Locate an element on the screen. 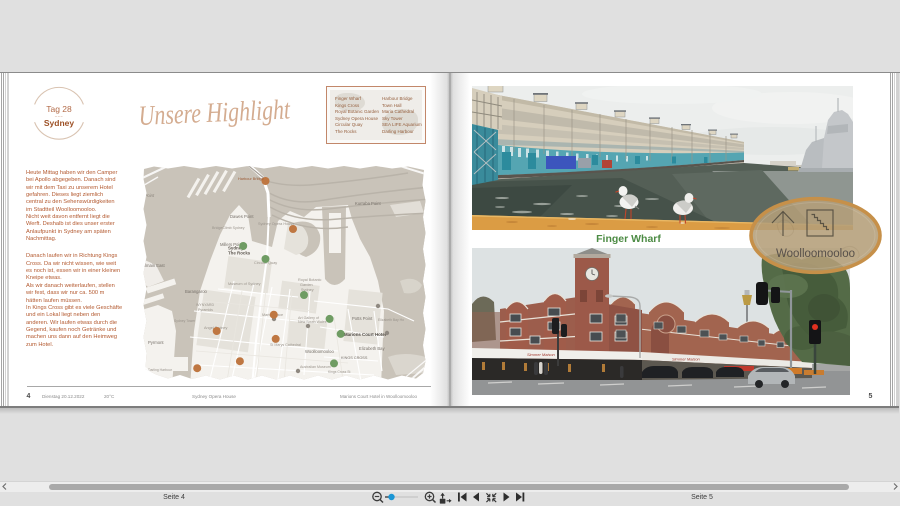  svg-text: Kings Cross St is located at coordinates (339, 372).